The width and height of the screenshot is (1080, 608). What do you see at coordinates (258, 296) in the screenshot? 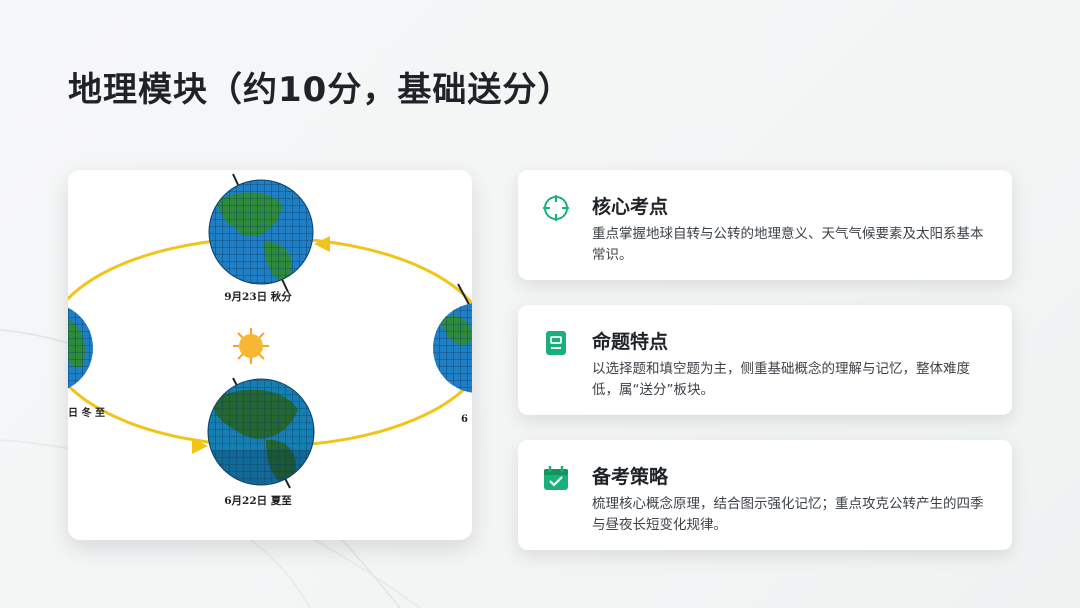
I see `label-autumn: 9月23日 秋分` at bounding box center [258, 296].